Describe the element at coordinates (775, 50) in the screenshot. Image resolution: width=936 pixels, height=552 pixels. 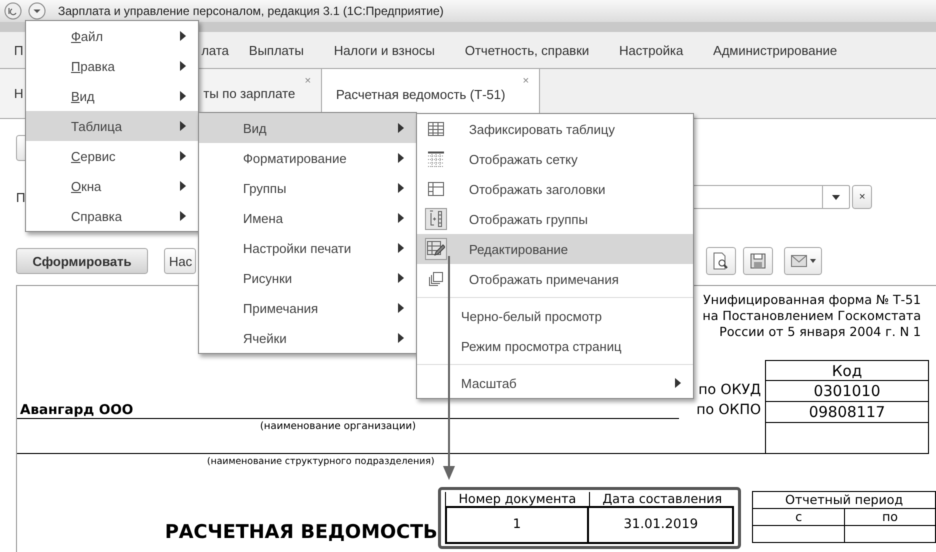
I see `menu-bar-item: Администрирование` at that location.